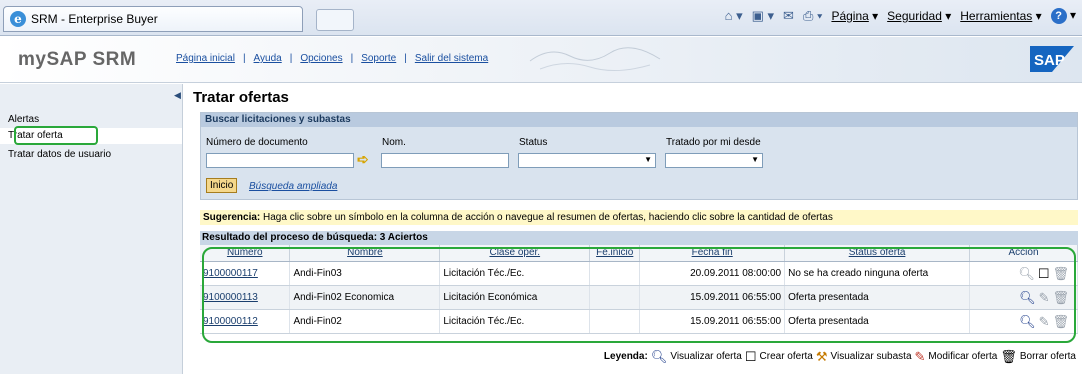 The height and width of the screenshot is (374, 1082). Describe the element at coordinates (919, 16) in the screenshot. I see `menu-seguridad: Seguridad ▾` at that location.